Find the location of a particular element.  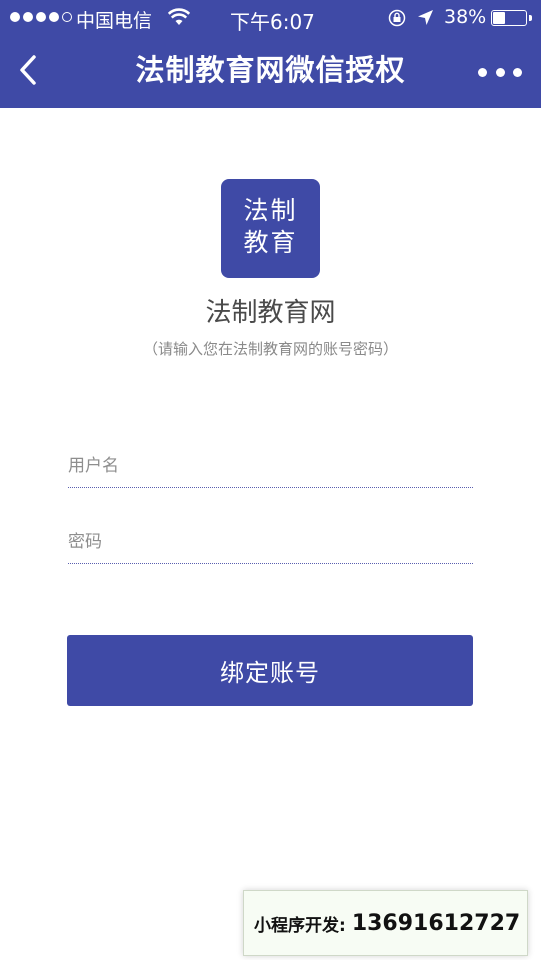

developer-contact-badge: 小程序开发: 13691612727 is located at coordinates (385, 923).